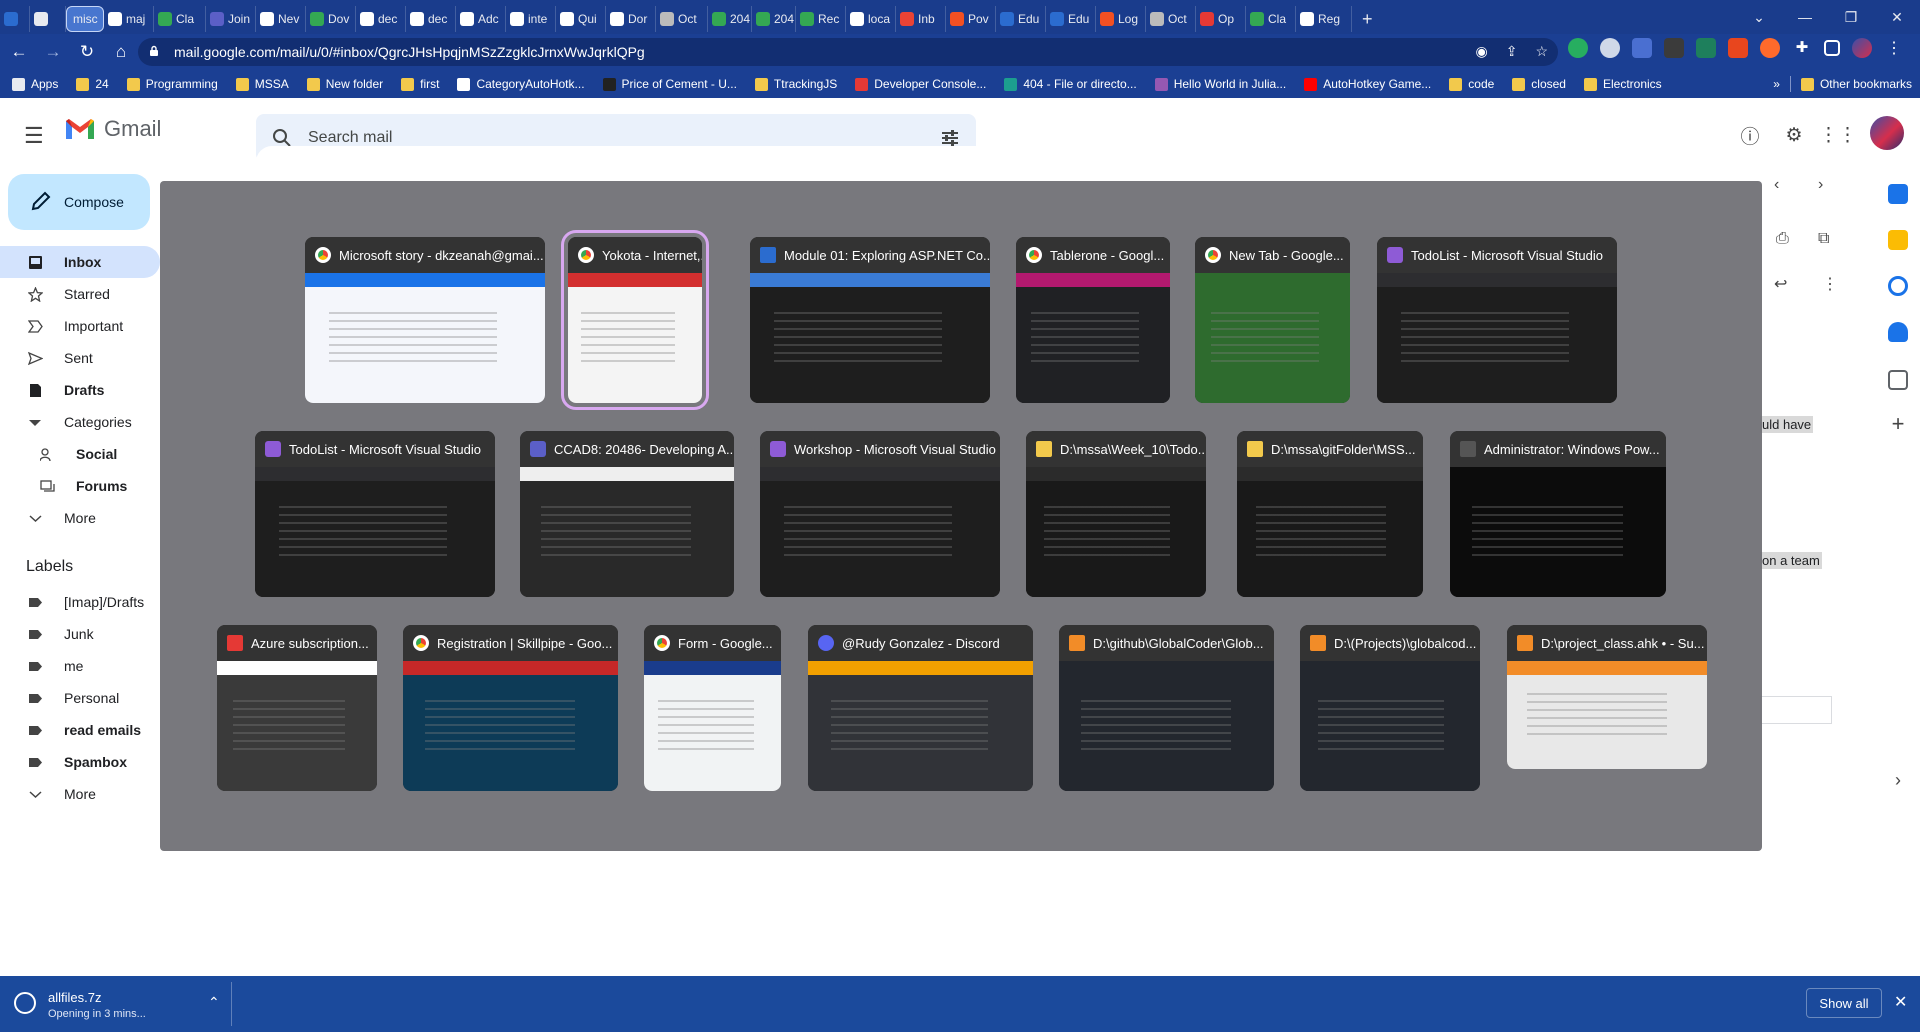 The image size is (1920, 1032). Describe the element at coordinates (1541, 51) in the screenshot. I see `bookmark-star-icon: ☆` at that location.